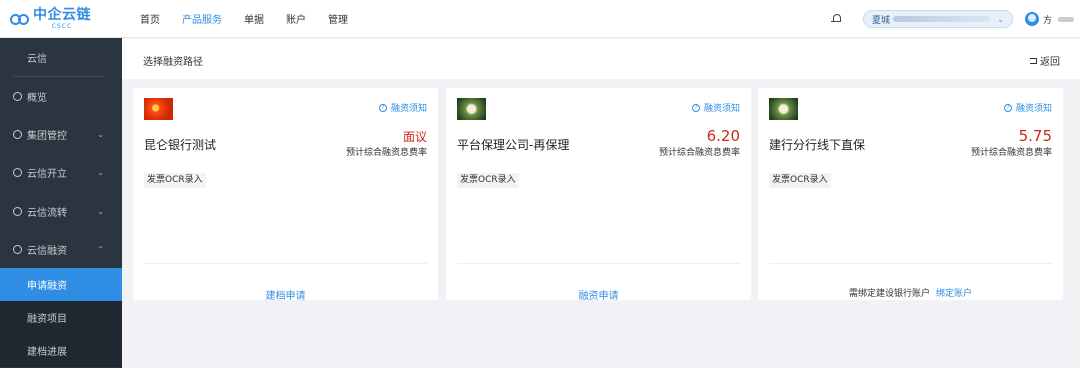 Image resolution: width=1080 pixels, height=368 pixels. What do you see at coordinates (61, 351) in the screenshot?
I see `sidebar-sub-progress: 建档进展` at bounding box center [61, 351].